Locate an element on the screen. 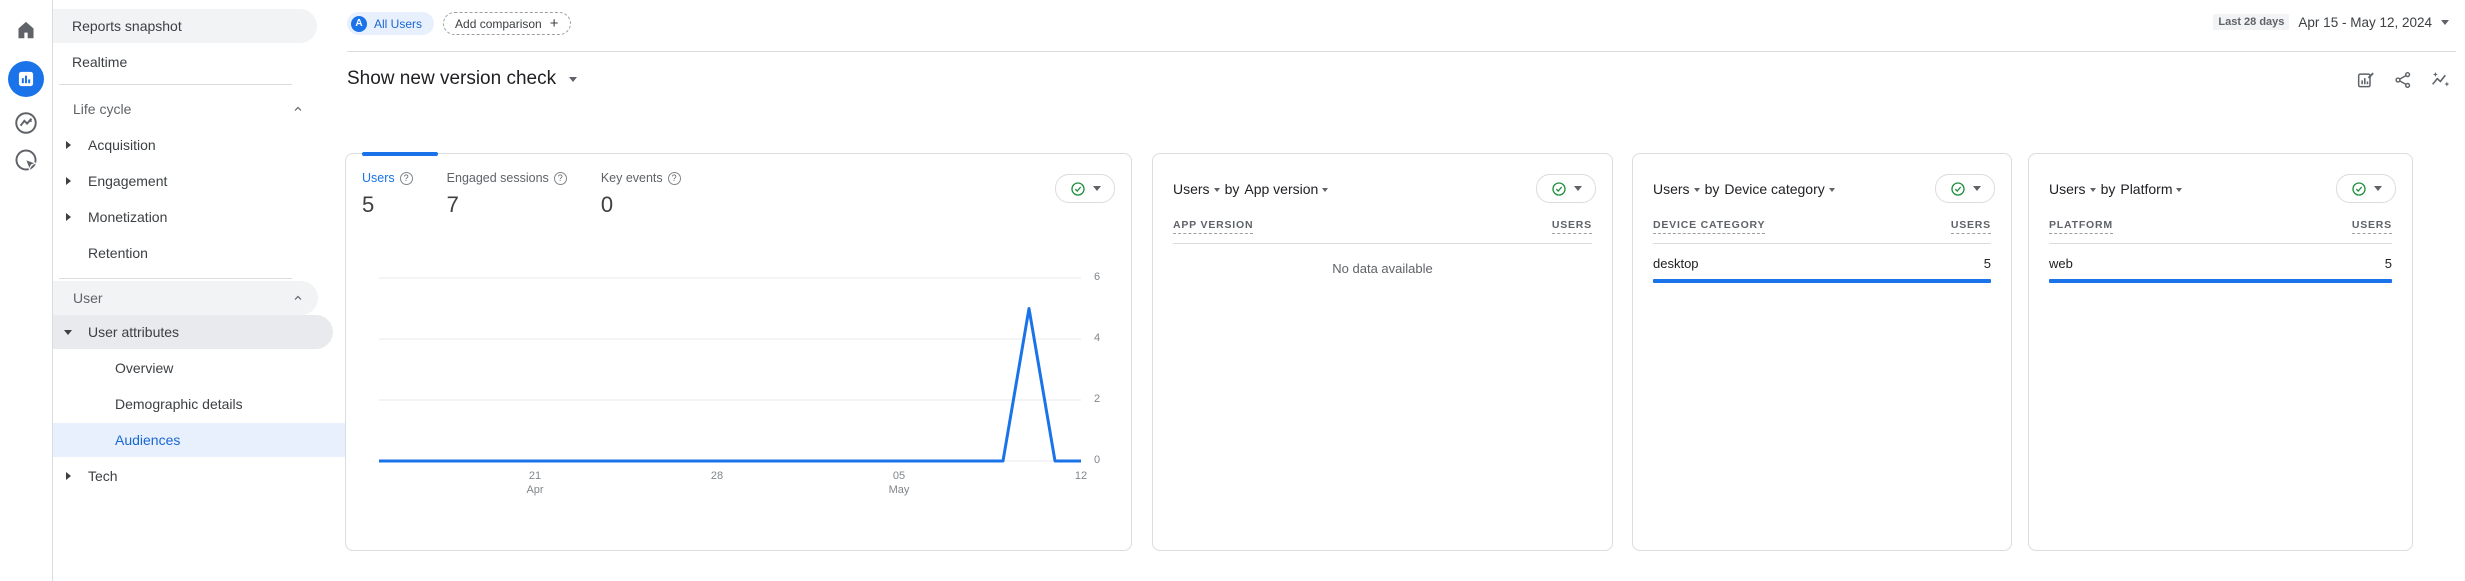  sidebar-section-life-cycle: Life cycle is located at coordinates (185, 109).